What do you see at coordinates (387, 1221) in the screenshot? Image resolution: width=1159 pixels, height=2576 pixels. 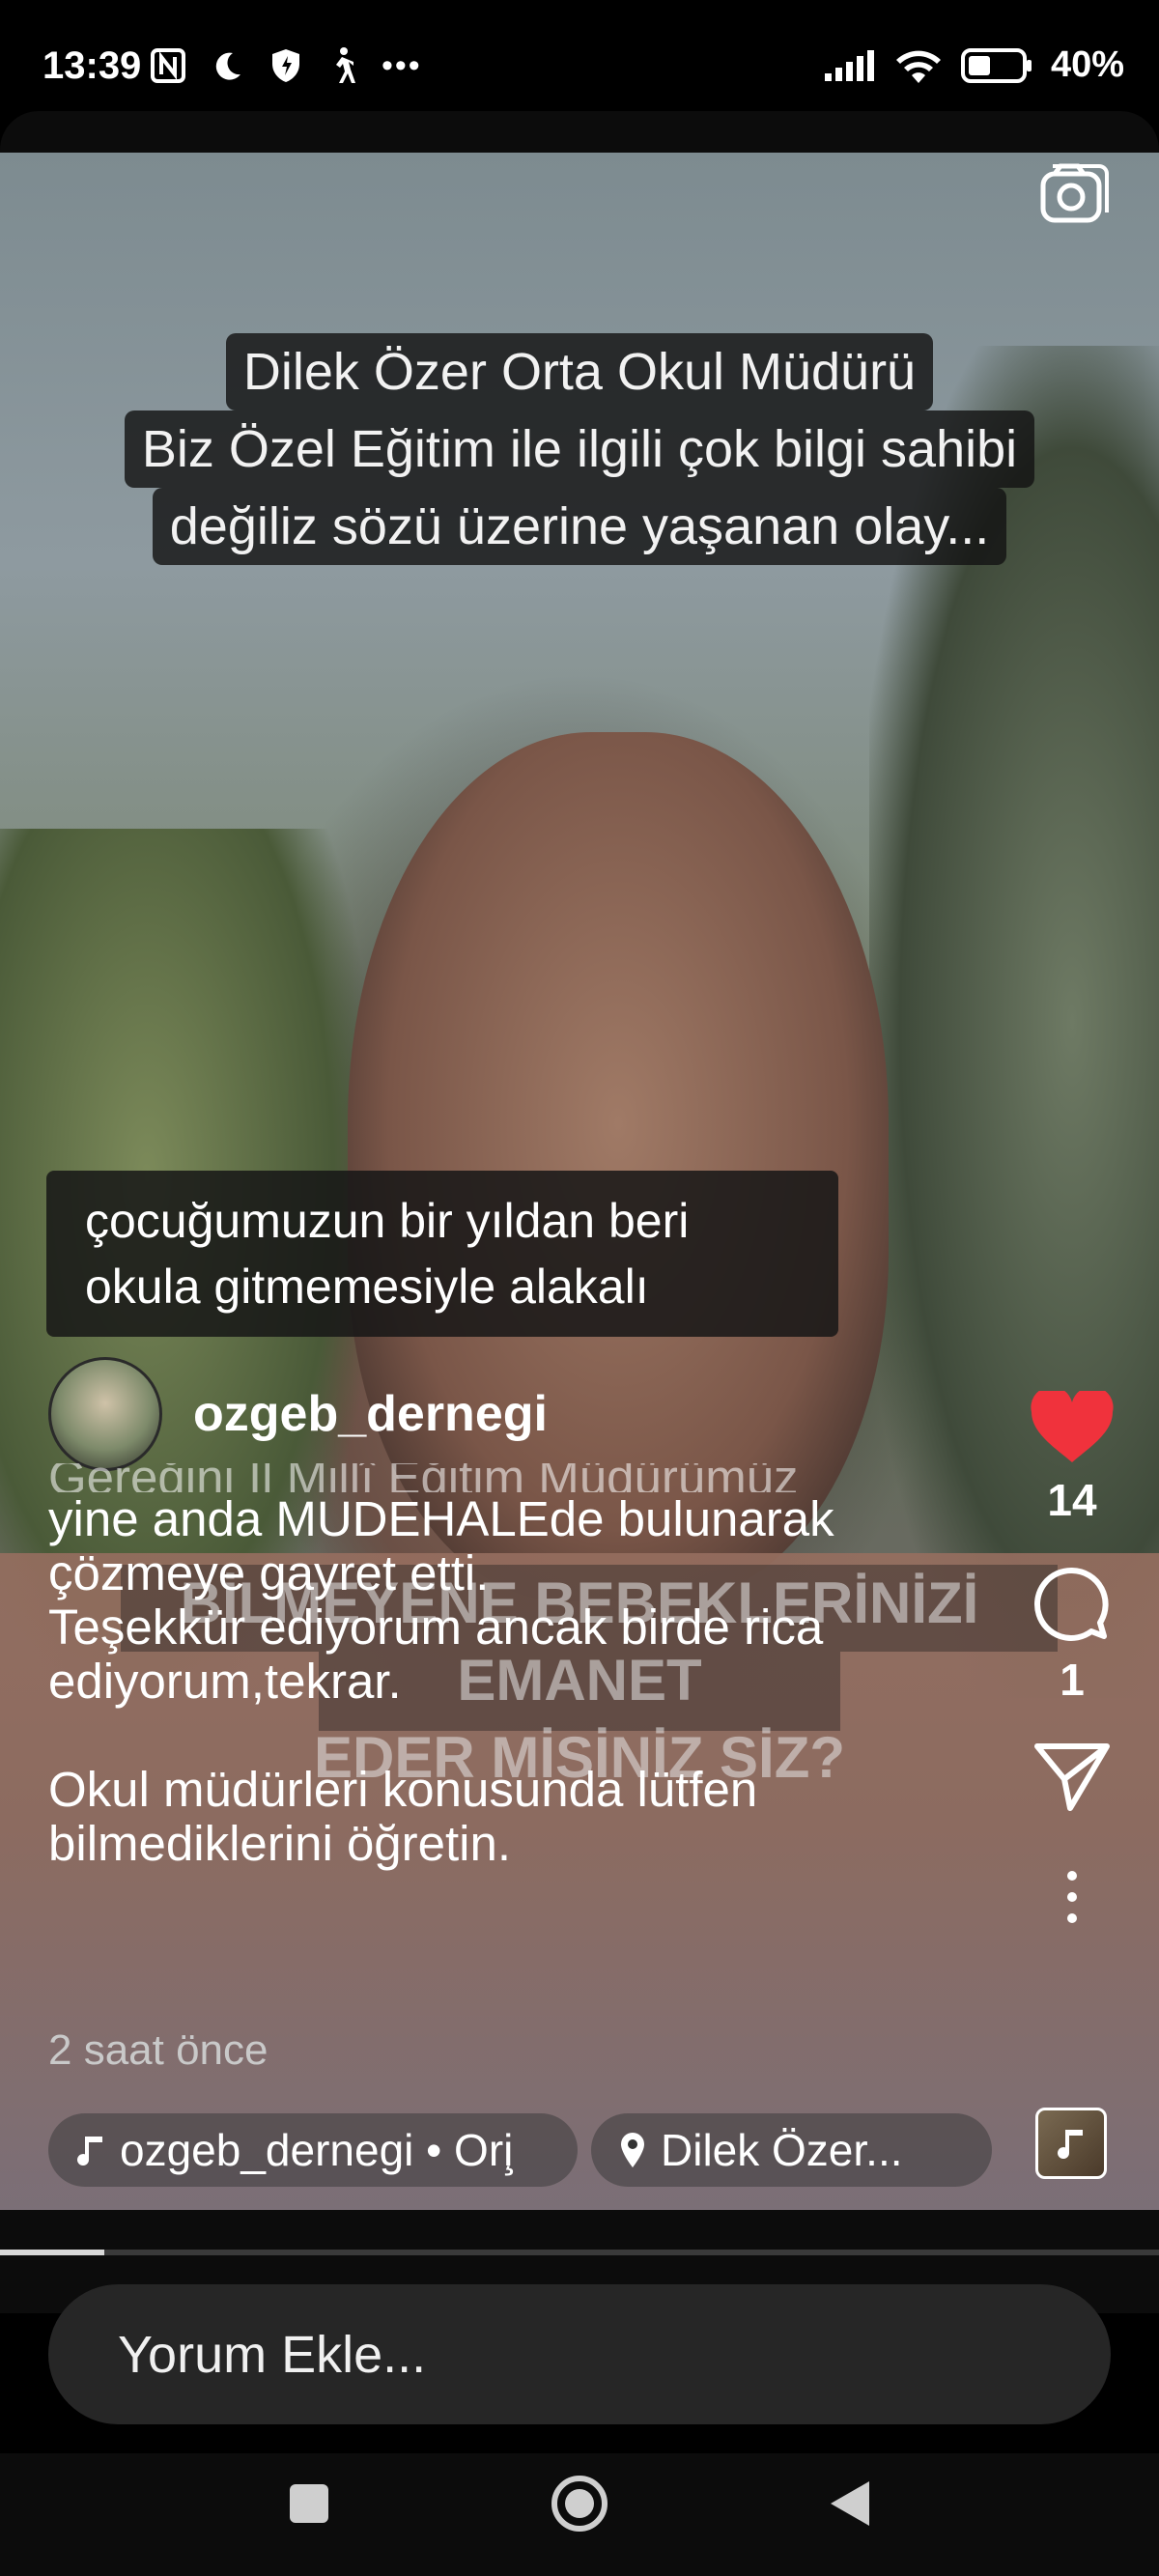 I see `video-subtitle-line: çocuğumuzun bir yıldan beri` at bounding box center [387, 1221].